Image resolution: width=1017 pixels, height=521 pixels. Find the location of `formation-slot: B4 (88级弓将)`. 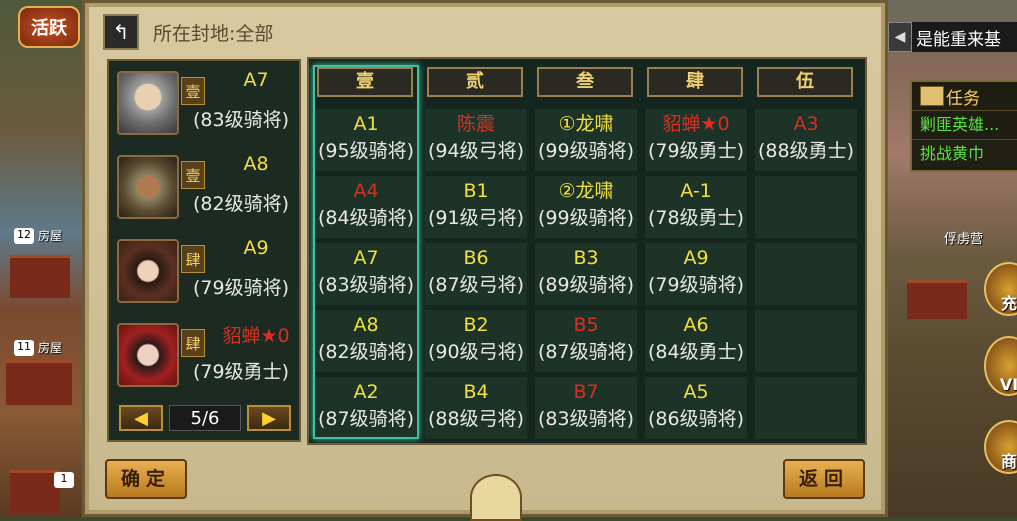

formation-slot: B4 (88级弓将) is located at coordinates (476, 408).